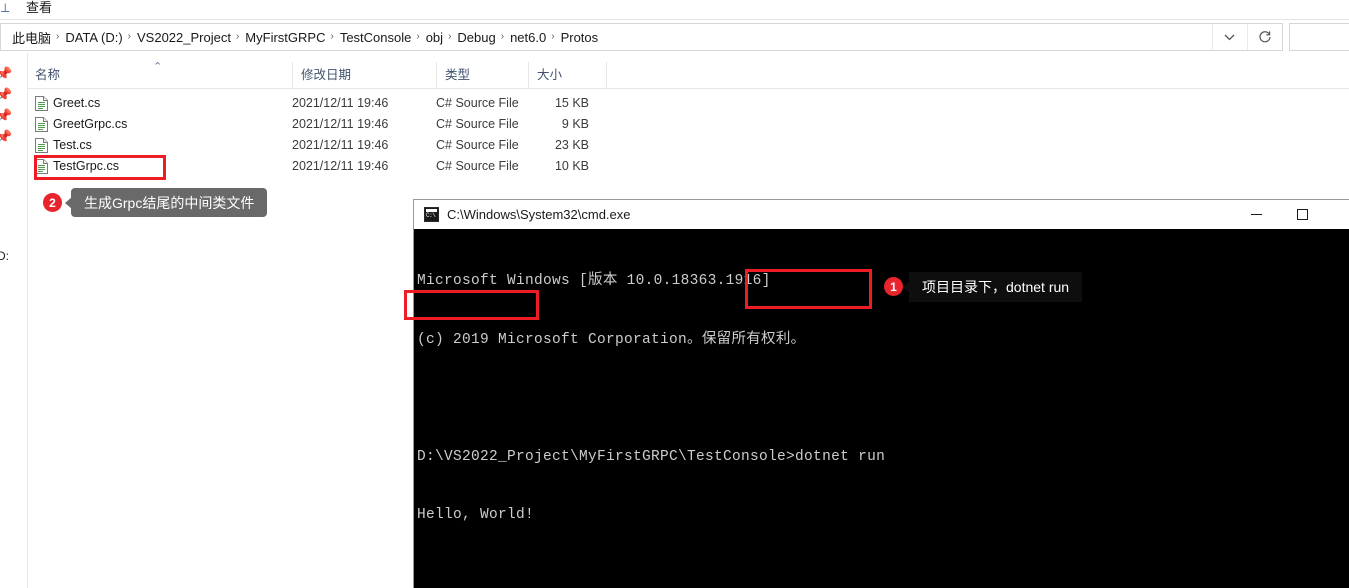 The height and width of the screenshot is (588, 1349). What do you see at coordinates (476, 515) in the screenshot?
I see `cmd-line-output: Hello, World!` at bounding box center [476, 515].